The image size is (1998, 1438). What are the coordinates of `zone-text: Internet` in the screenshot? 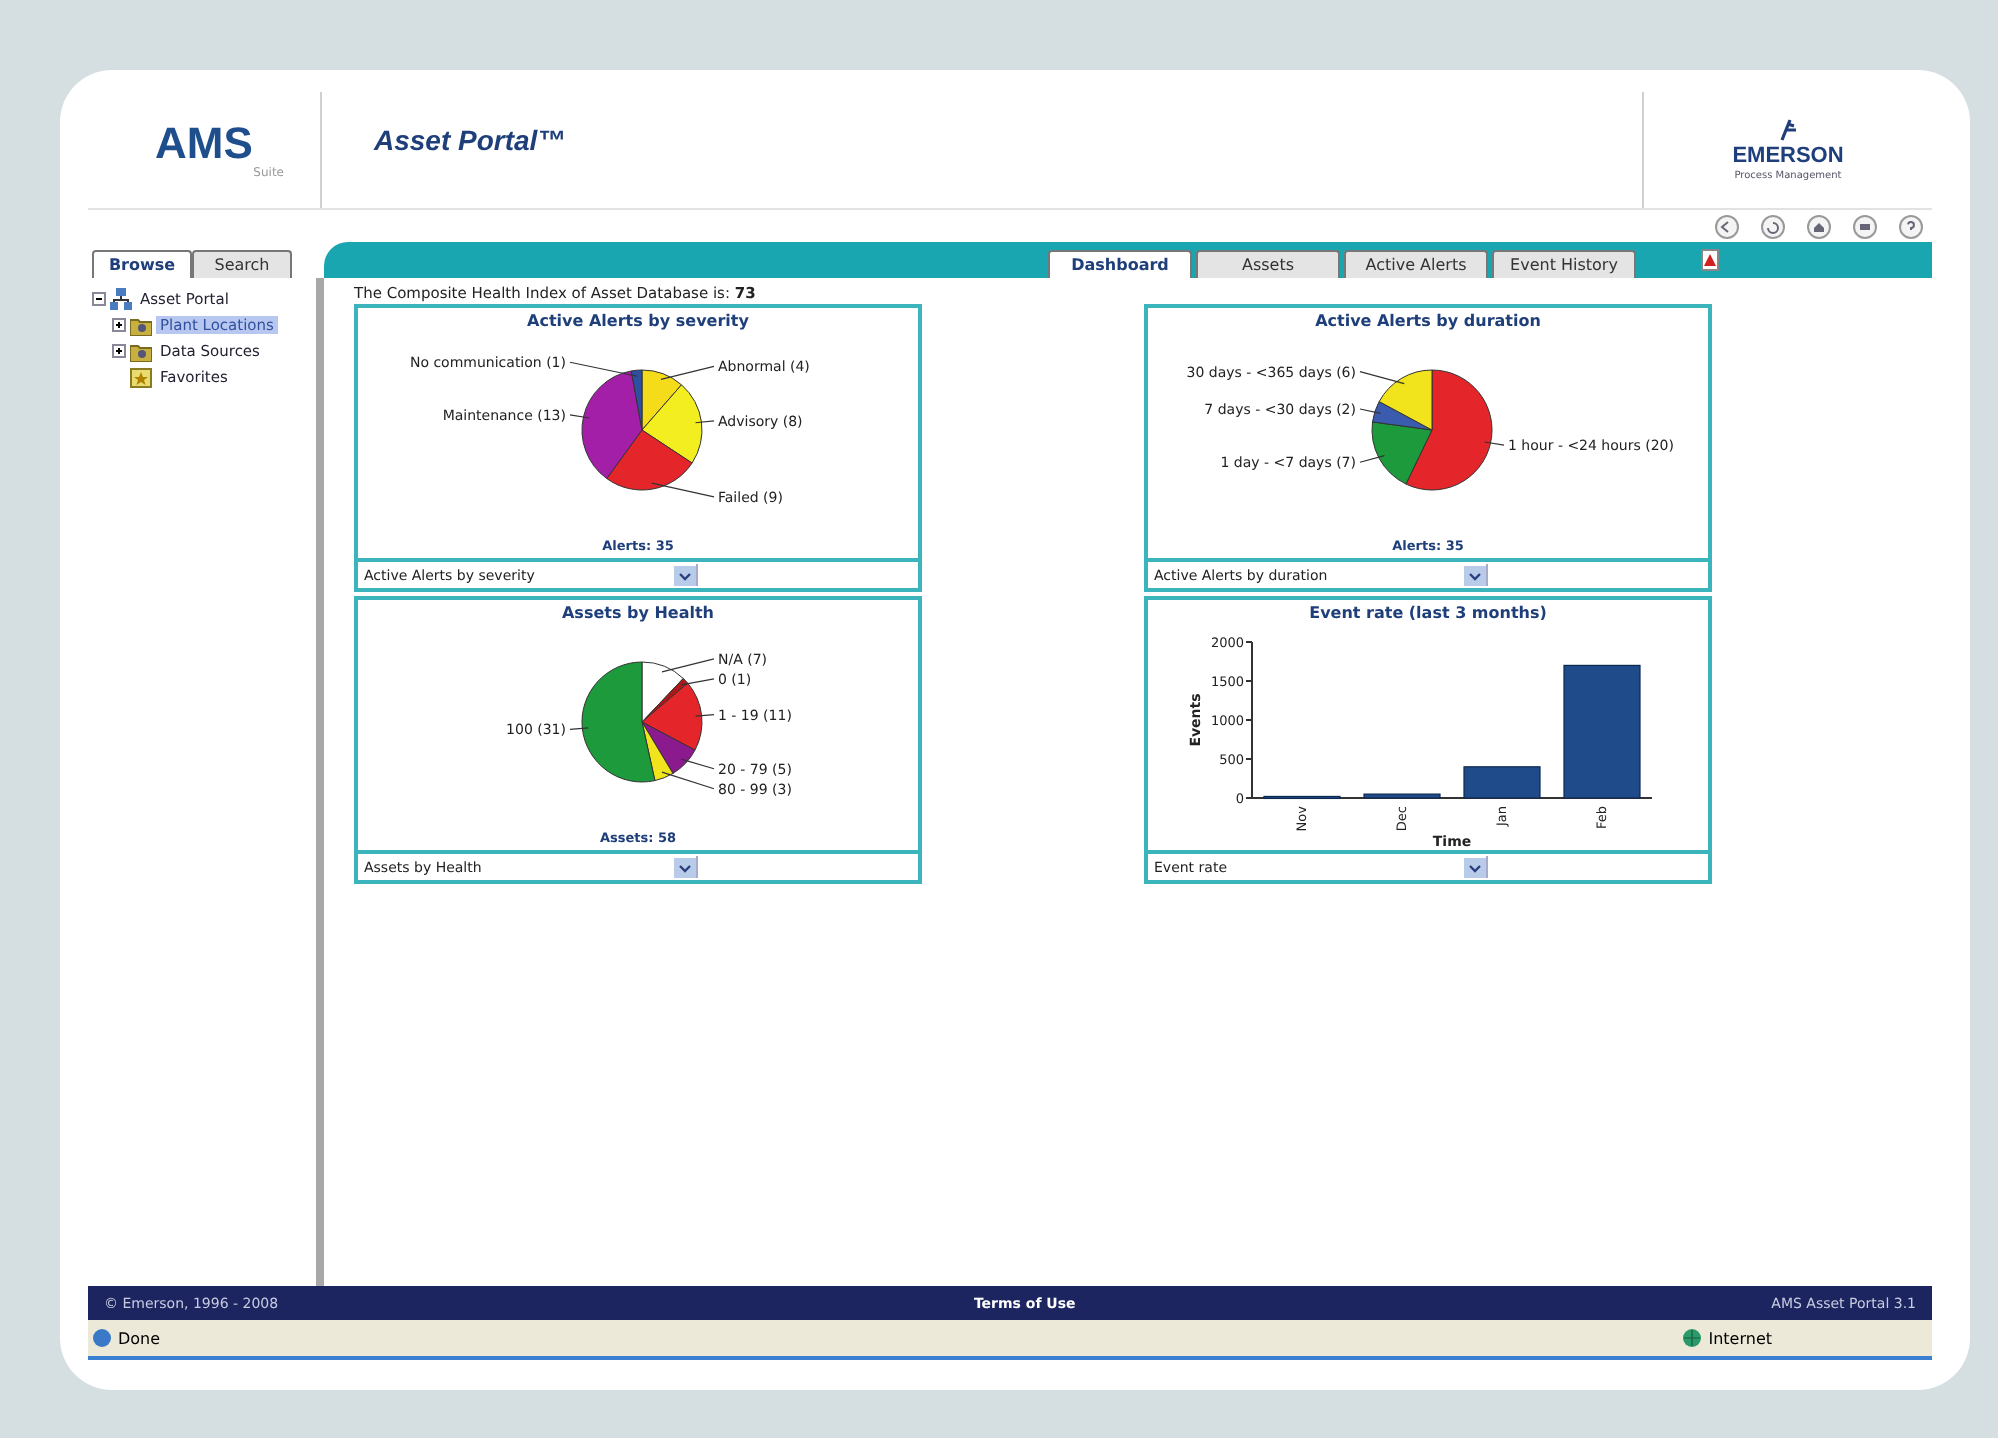 It's located at (1740, 1338).